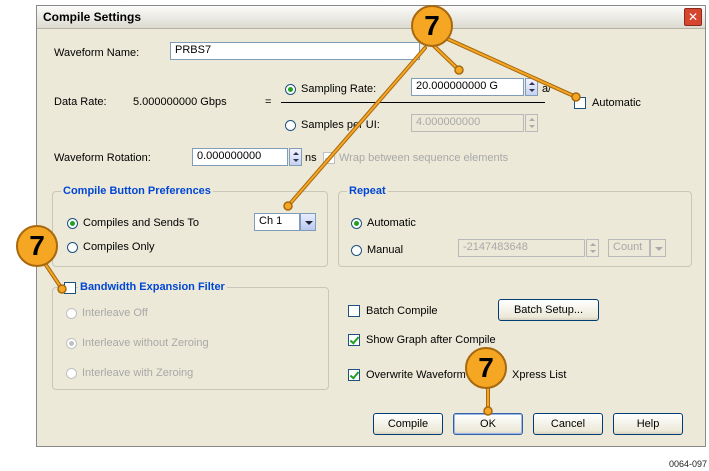 This screenshot has width=709, height=471. I want to click on callout-7-top: 7, so click(432, 26).